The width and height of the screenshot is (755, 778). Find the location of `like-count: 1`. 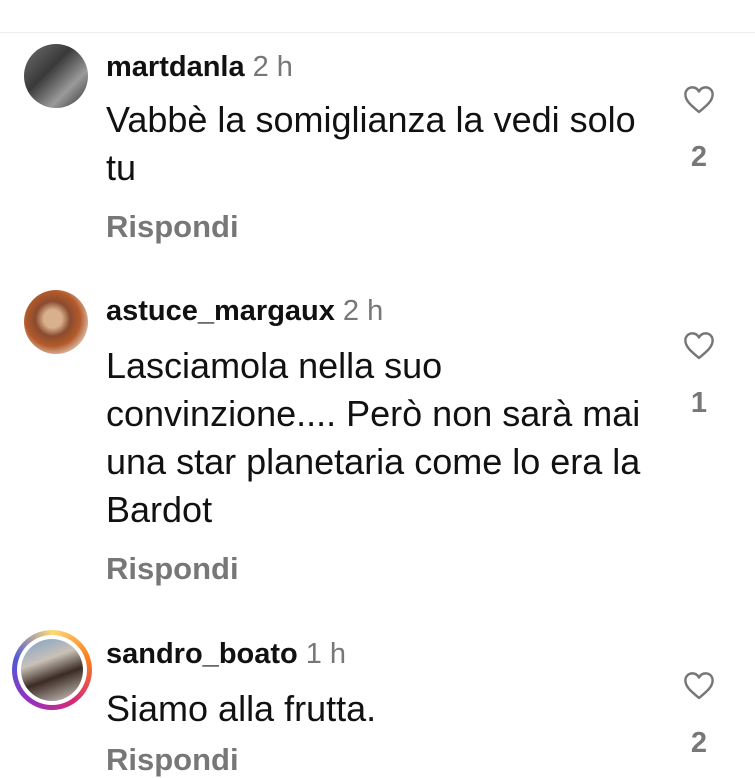

like-count: 1 is located at coordinates (699, 403).